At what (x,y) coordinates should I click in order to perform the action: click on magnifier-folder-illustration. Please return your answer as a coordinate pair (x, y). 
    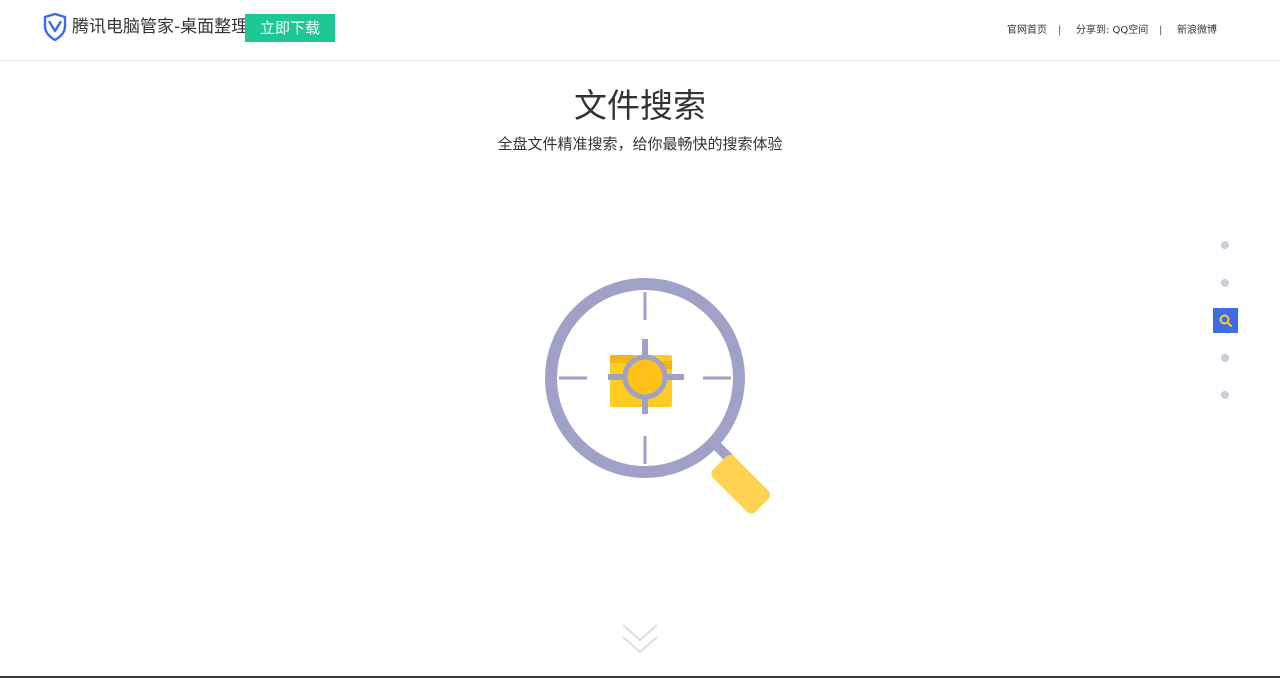
    Looking at the image, I should click on (658, 396).